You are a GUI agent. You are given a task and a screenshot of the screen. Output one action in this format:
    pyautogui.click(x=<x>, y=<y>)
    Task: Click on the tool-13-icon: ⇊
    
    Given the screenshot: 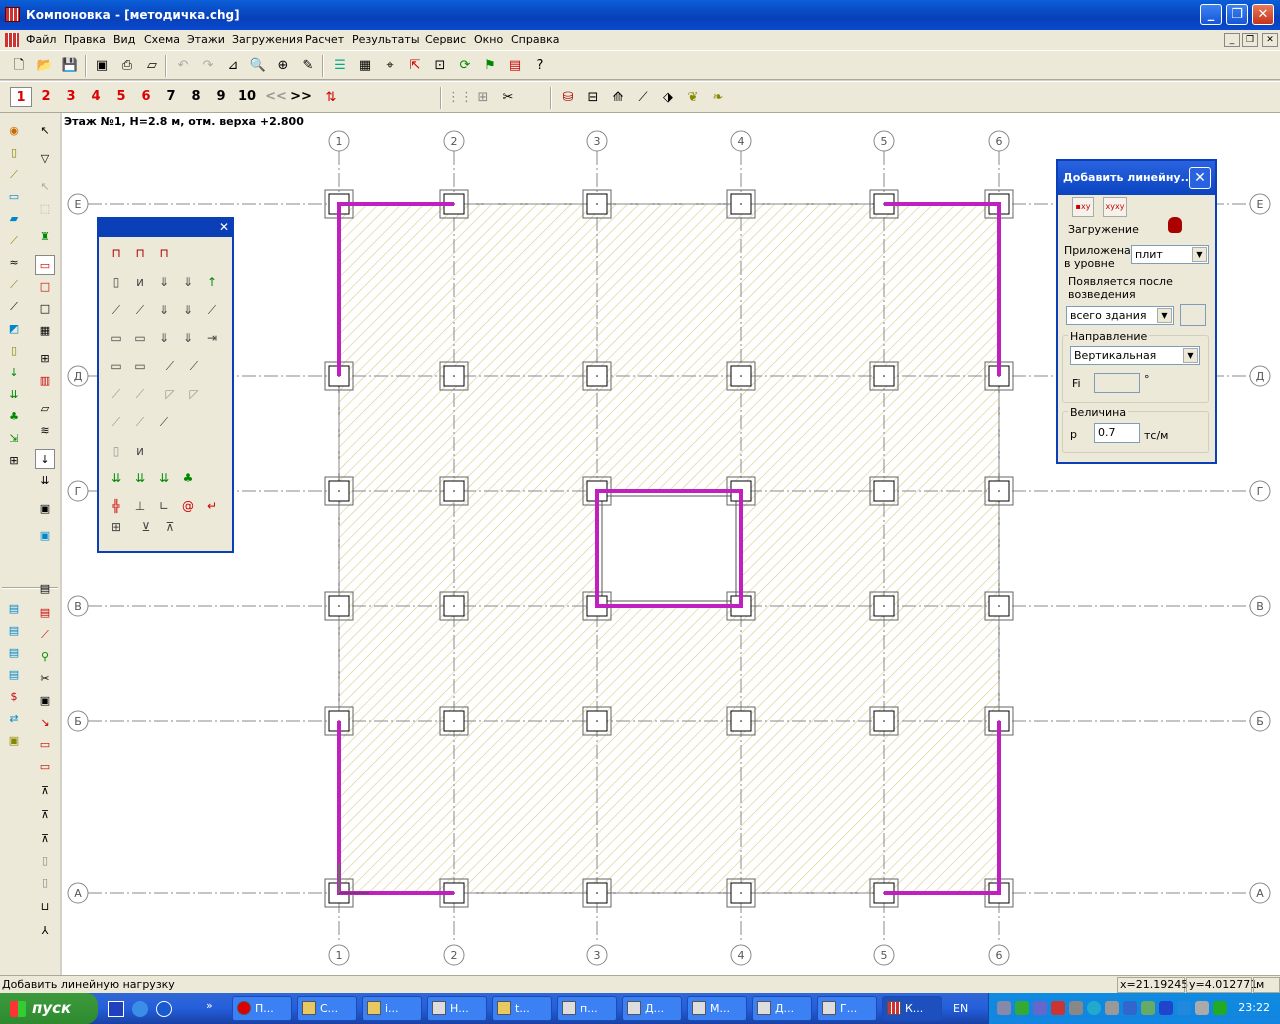 What is the action you would take?
    pyautogui.click(x=14, y=395)
    